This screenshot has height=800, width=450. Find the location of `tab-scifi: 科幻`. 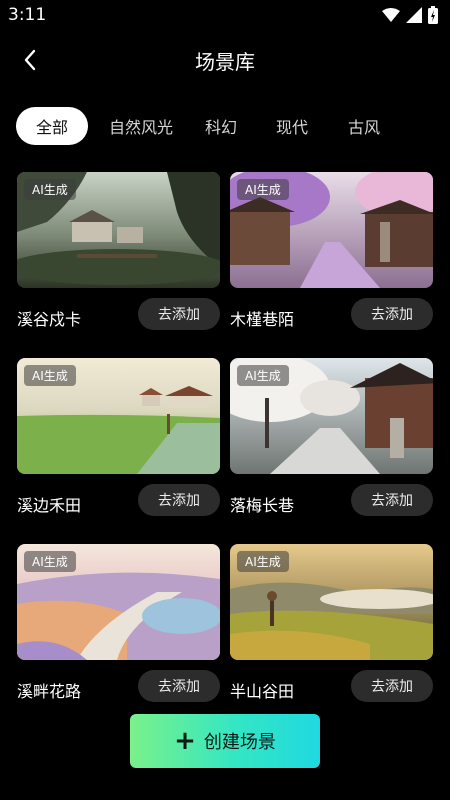

tab-scifi: 科幻 is located at coordinates (221, 126).